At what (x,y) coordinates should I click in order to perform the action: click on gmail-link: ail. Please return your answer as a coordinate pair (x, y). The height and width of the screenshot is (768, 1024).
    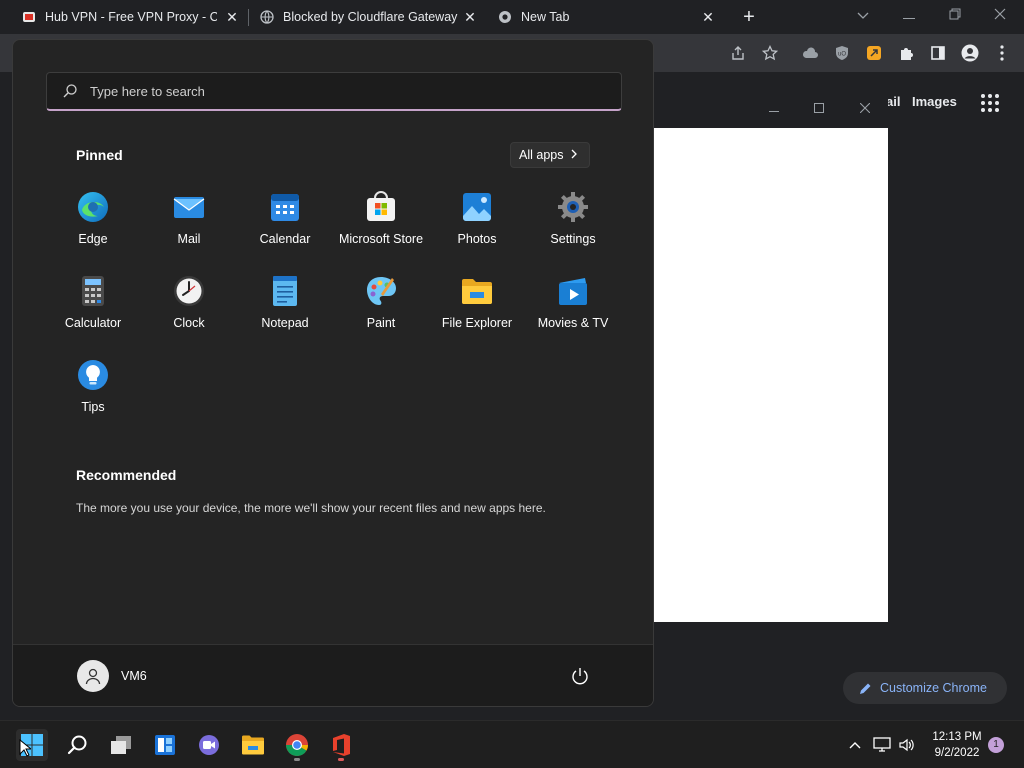
    Looking at the image, I should click on (893, 101).